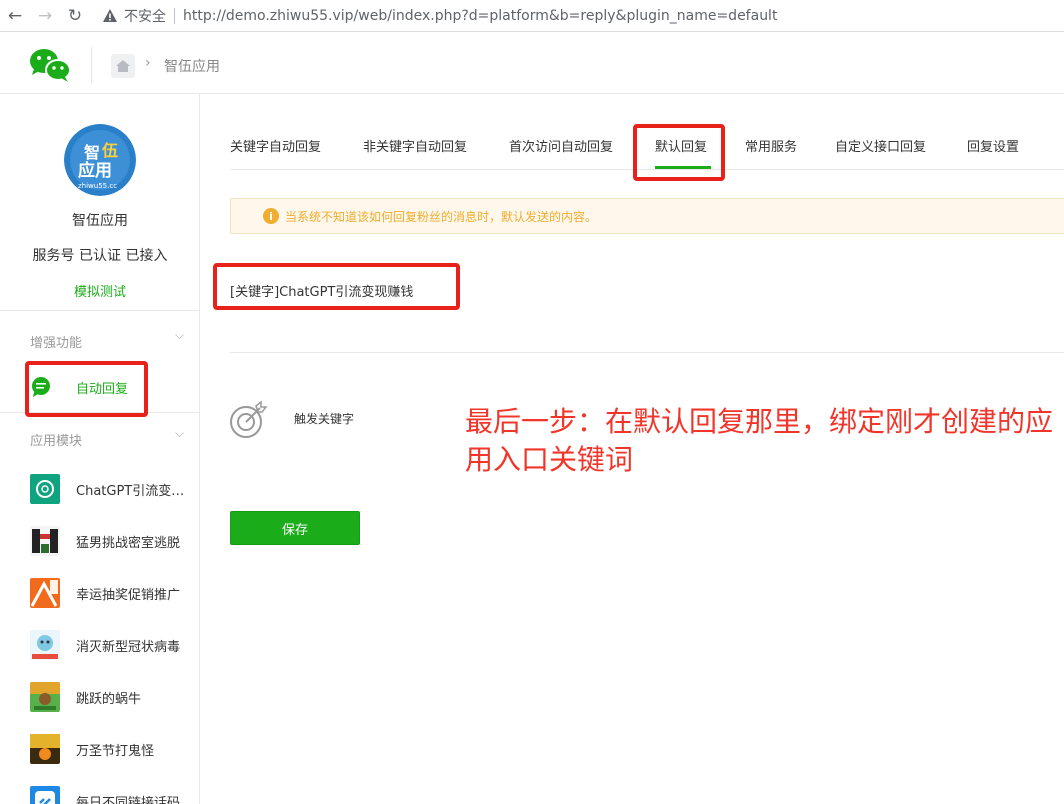  What do you see at coordinates (248, 420) in the screenshot?
I see `target-icon` at bounding box center [248, 420].